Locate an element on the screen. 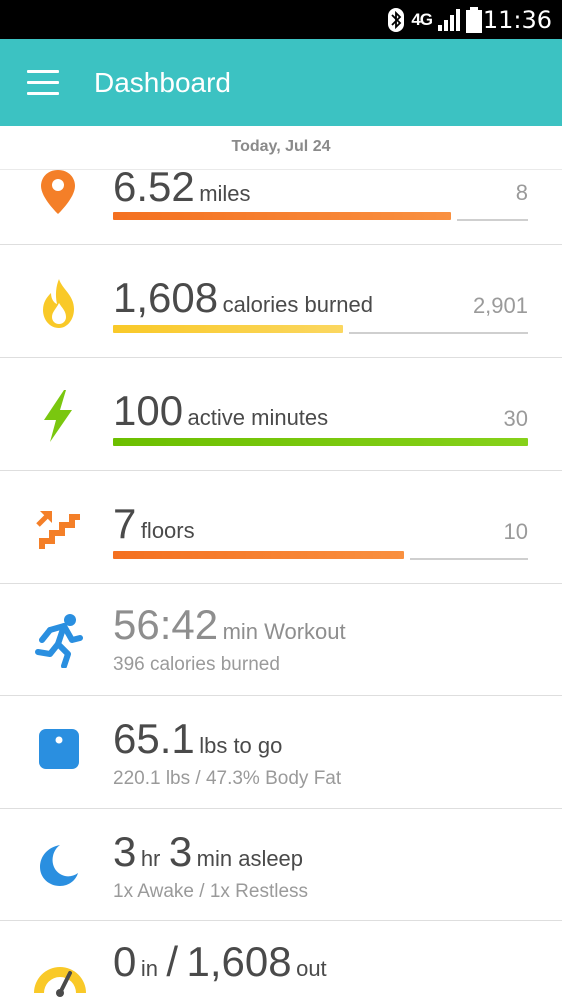  tile-food: 0 in / 1,608 out is located at coordinates (281, 960).